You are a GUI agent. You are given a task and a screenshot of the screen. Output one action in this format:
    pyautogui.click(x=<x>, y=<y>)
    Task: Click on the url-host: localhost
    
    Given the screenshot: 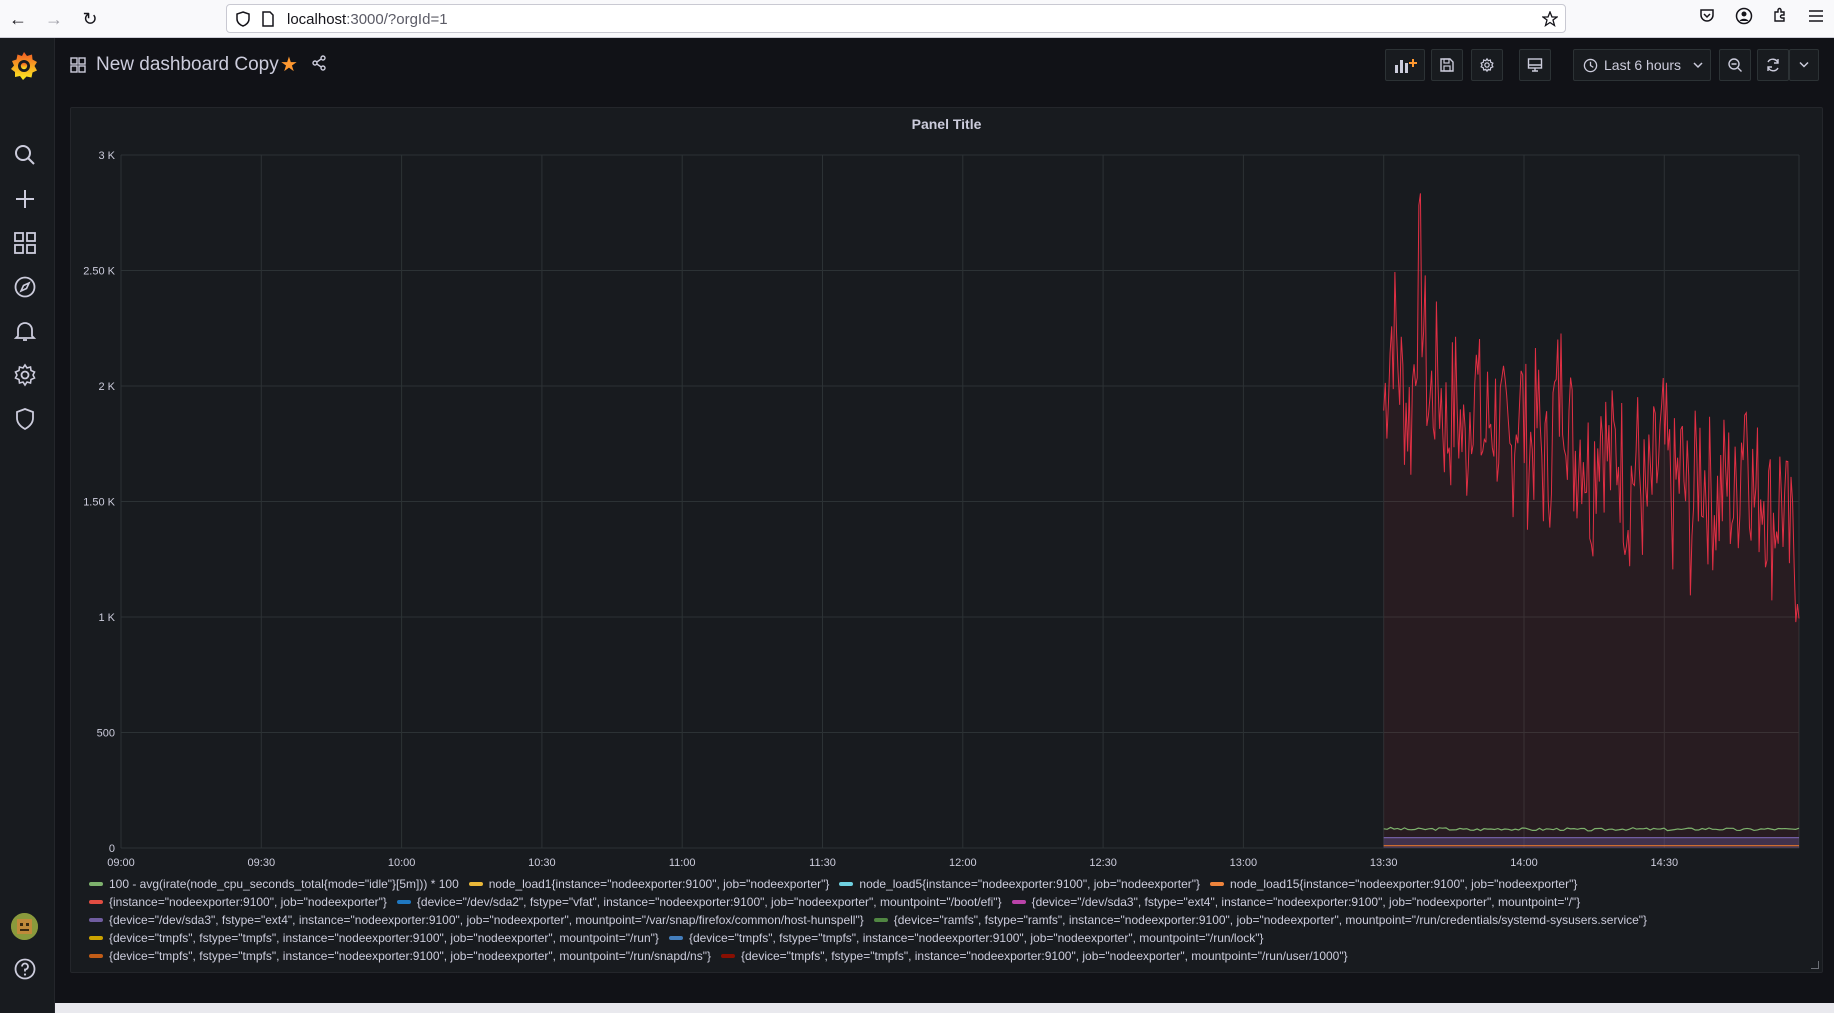 What is the action you would take?
    pyautogui.click(x=317, y=19)
    